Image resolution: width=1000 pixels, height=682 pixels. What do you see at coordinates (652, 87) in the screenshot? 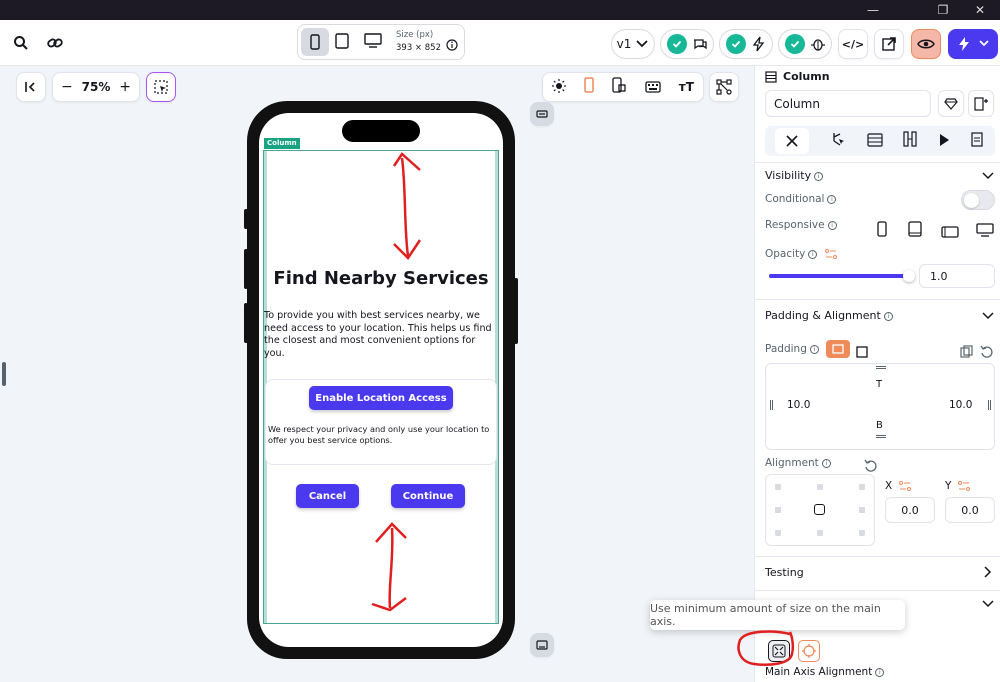
I see `keyboard-icon` at bounding box center [652, 87].